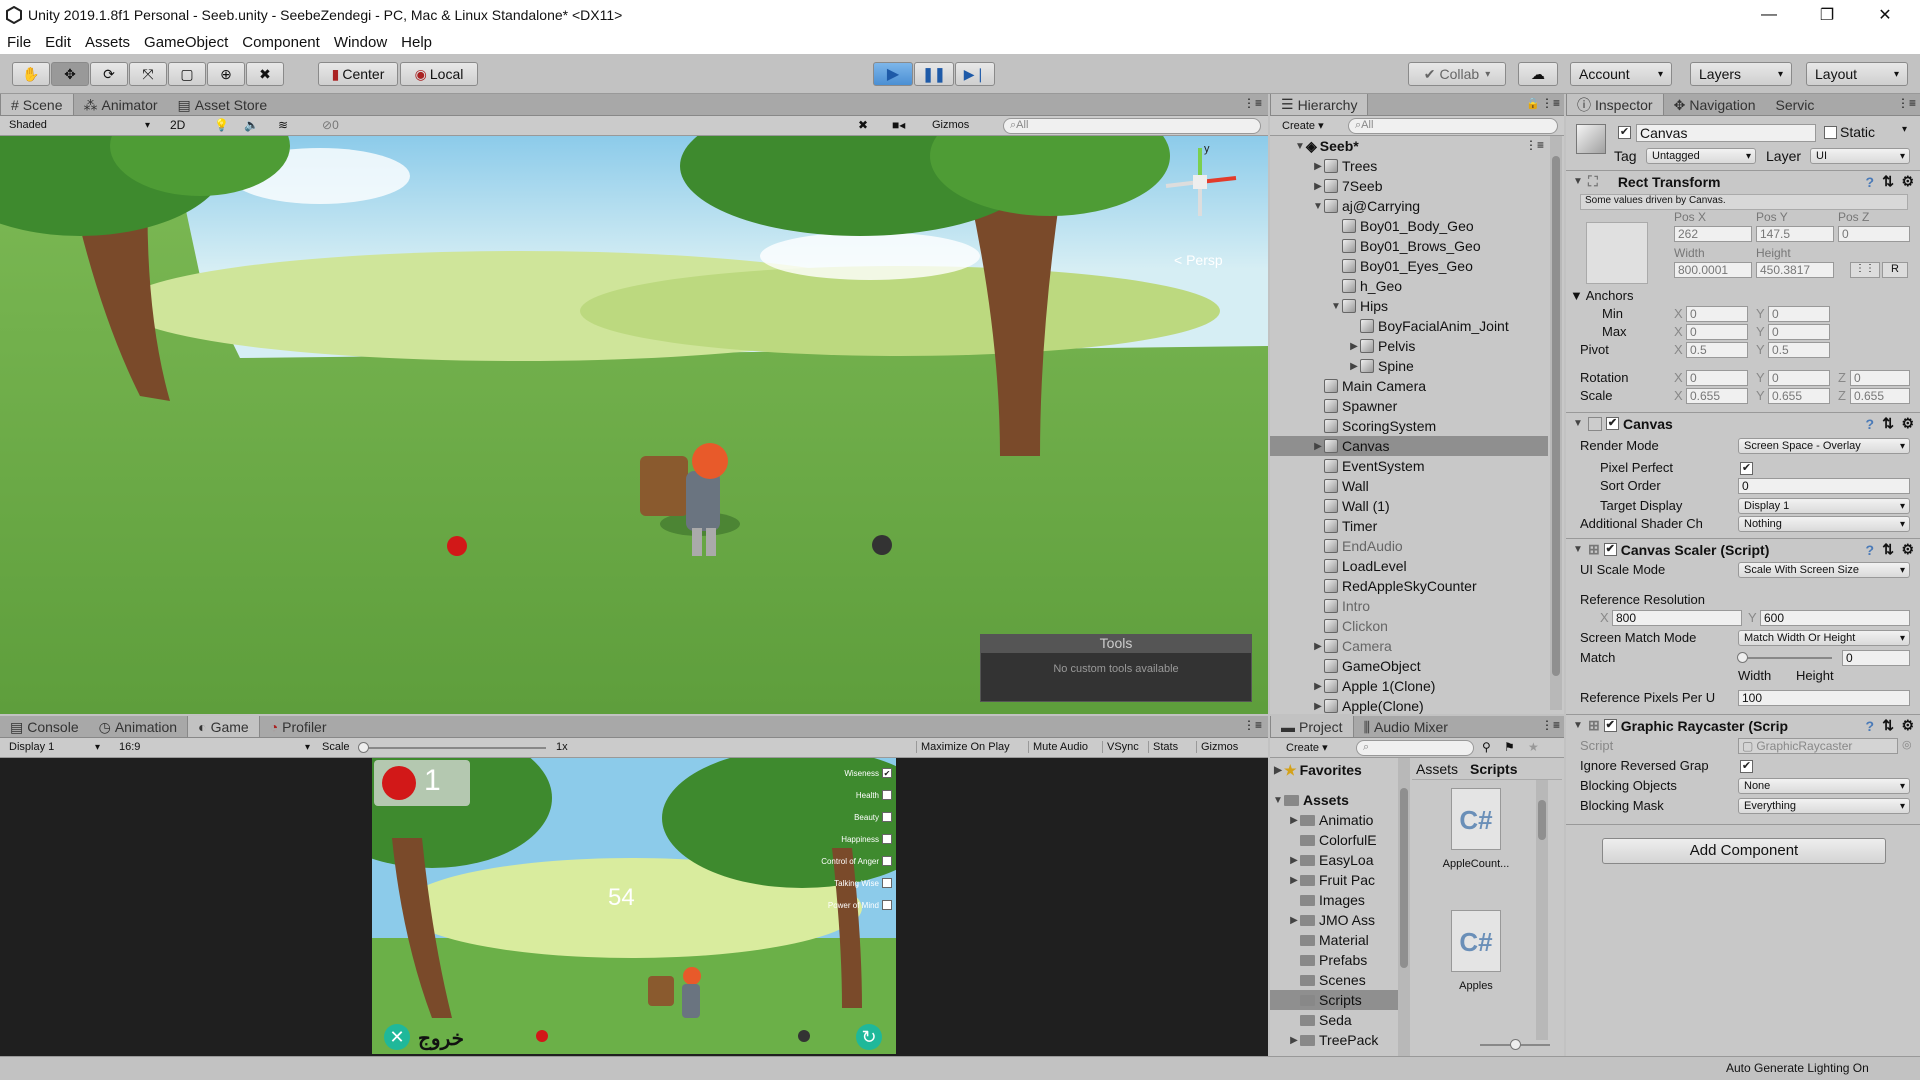  I want to click on rect-tool-icon: ▢, so click(187, 74).